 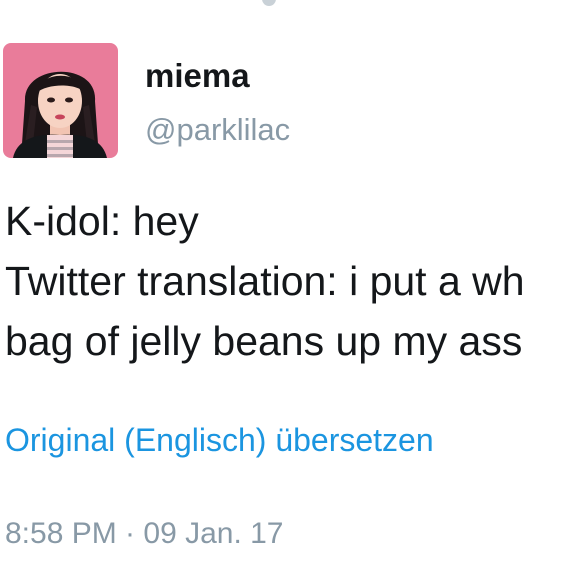 I want to click on avatar, so click(x=60, y=100).